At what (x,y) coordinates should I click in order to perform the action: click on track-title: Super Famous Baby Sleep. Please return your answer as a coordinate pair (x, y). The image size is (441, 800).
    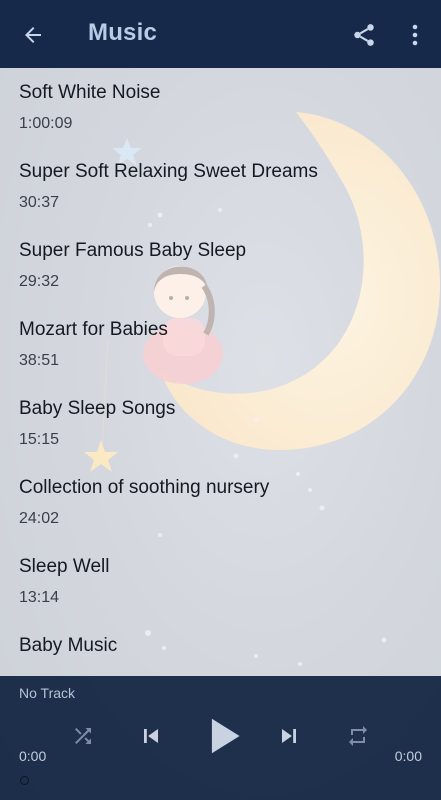
    Looking at the image, I should click on (133, 250).